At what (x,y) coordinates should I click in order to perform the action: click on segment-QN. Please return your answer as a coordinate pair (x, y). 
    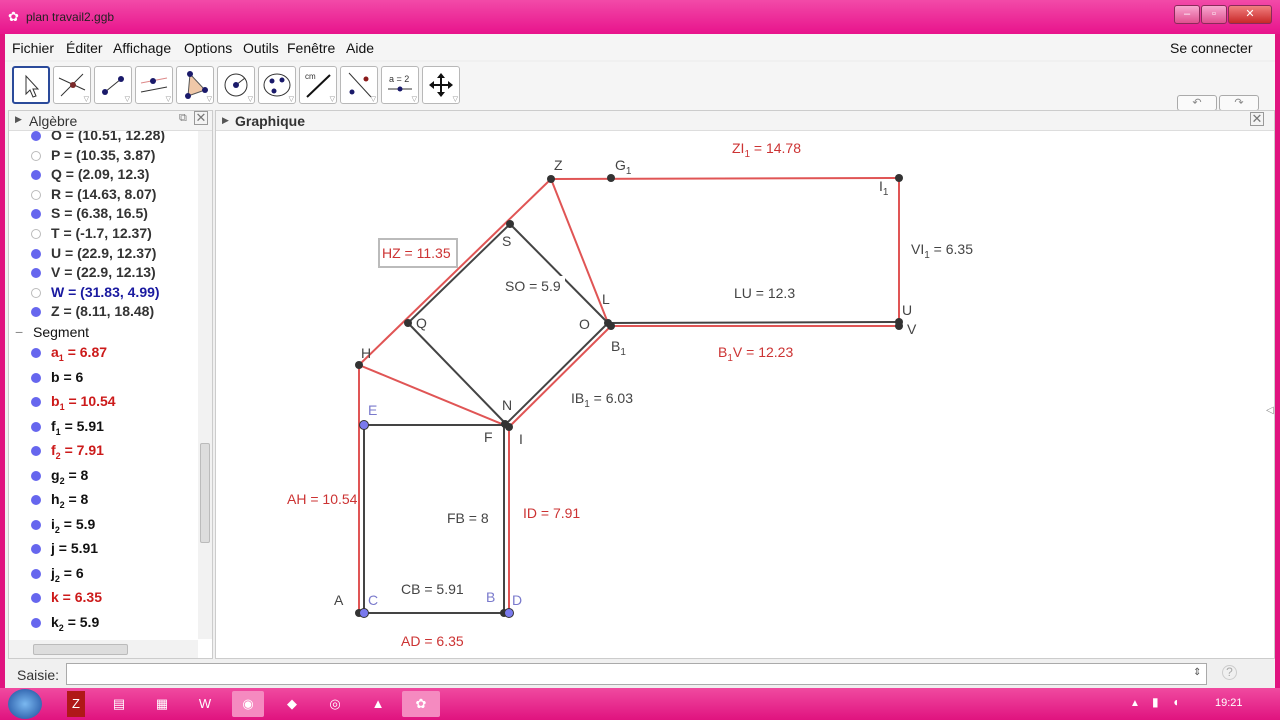
    Looking at the image, I should click on (457, 373).